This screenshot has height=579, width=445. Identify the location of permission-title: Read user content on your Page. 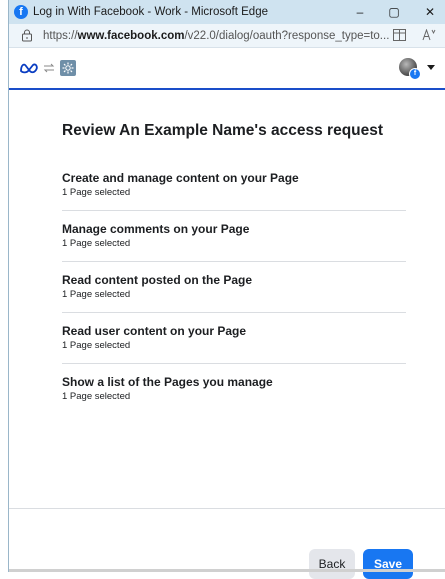
(154, 331).